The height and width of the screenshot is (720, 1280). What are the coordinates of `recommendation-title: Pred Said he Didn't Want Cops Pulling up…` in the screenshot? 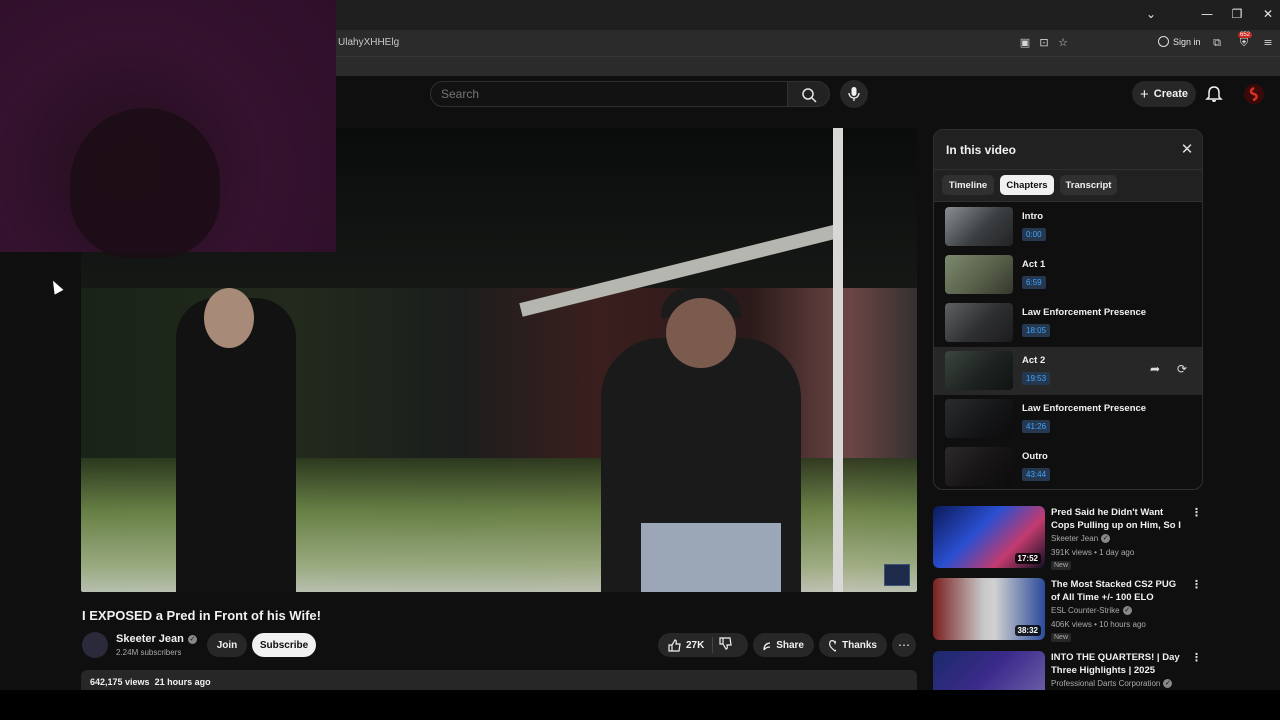 It's located at (1119, 519).